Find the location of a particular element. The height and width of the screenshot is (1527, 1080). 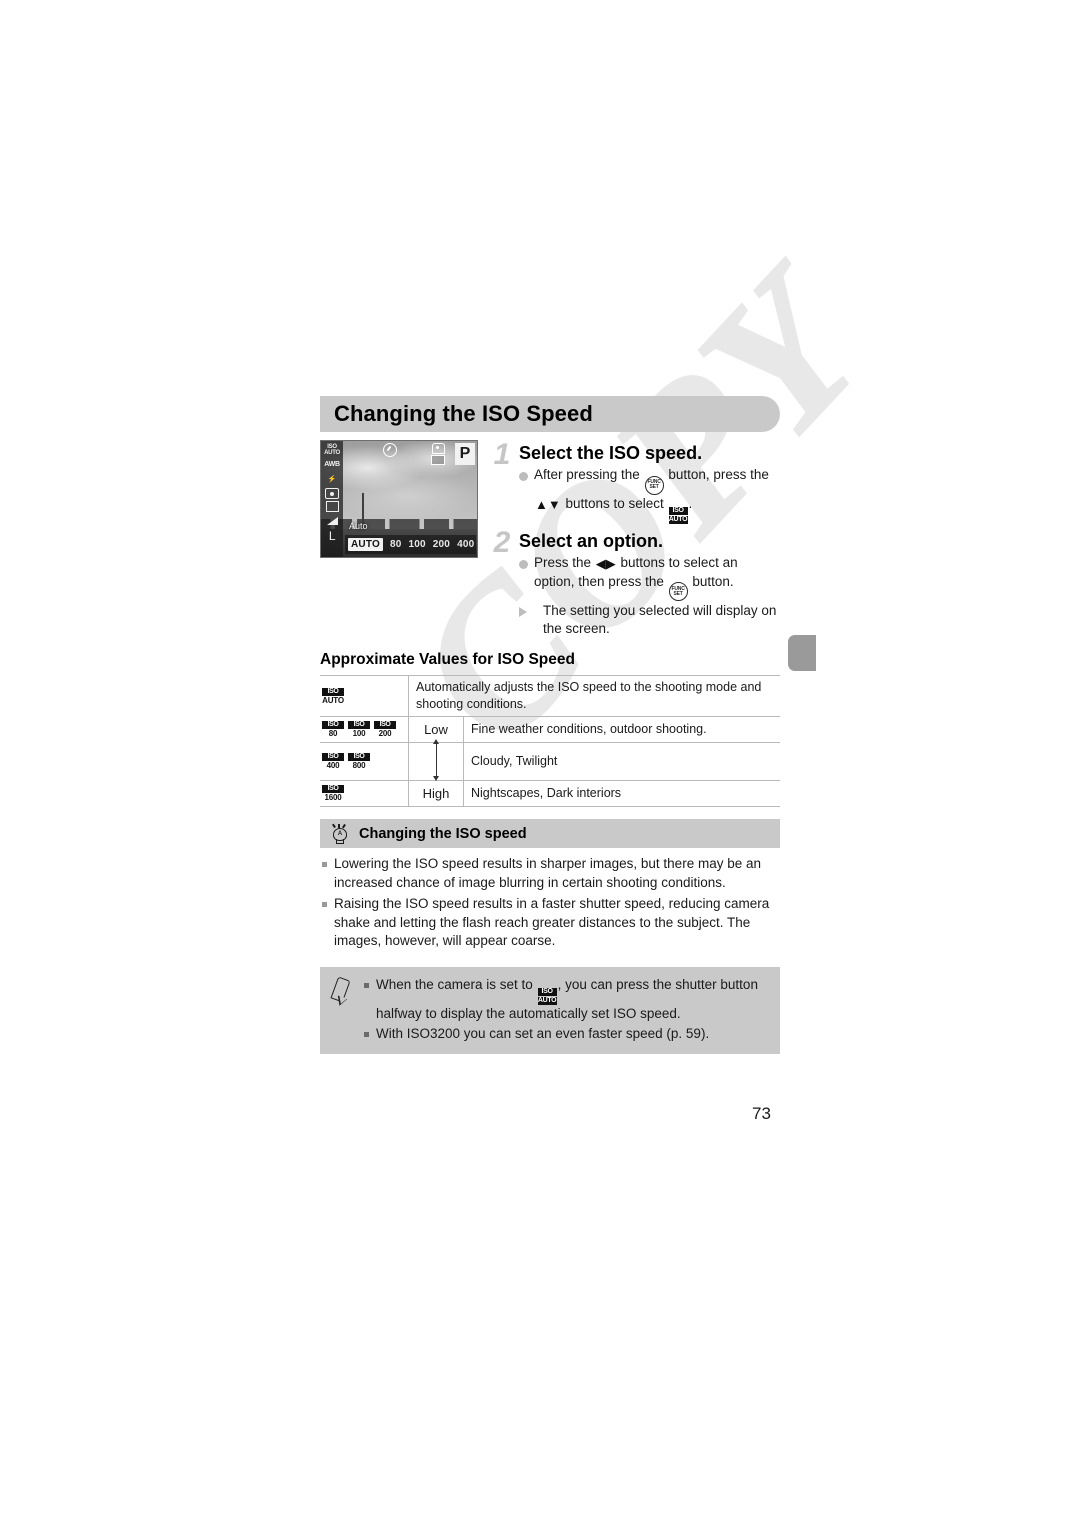

lcd-drive-mode-icon is located at coordinates (332, 506).